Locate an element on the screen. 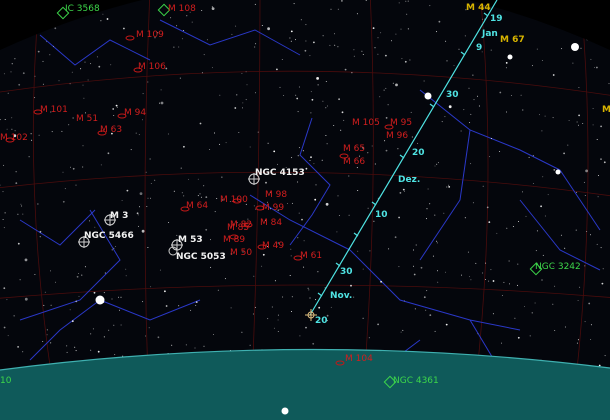 This screenshot has height=420, width=610. label-ngc4153: NGC 4153 is located at coordinates (280, 173).